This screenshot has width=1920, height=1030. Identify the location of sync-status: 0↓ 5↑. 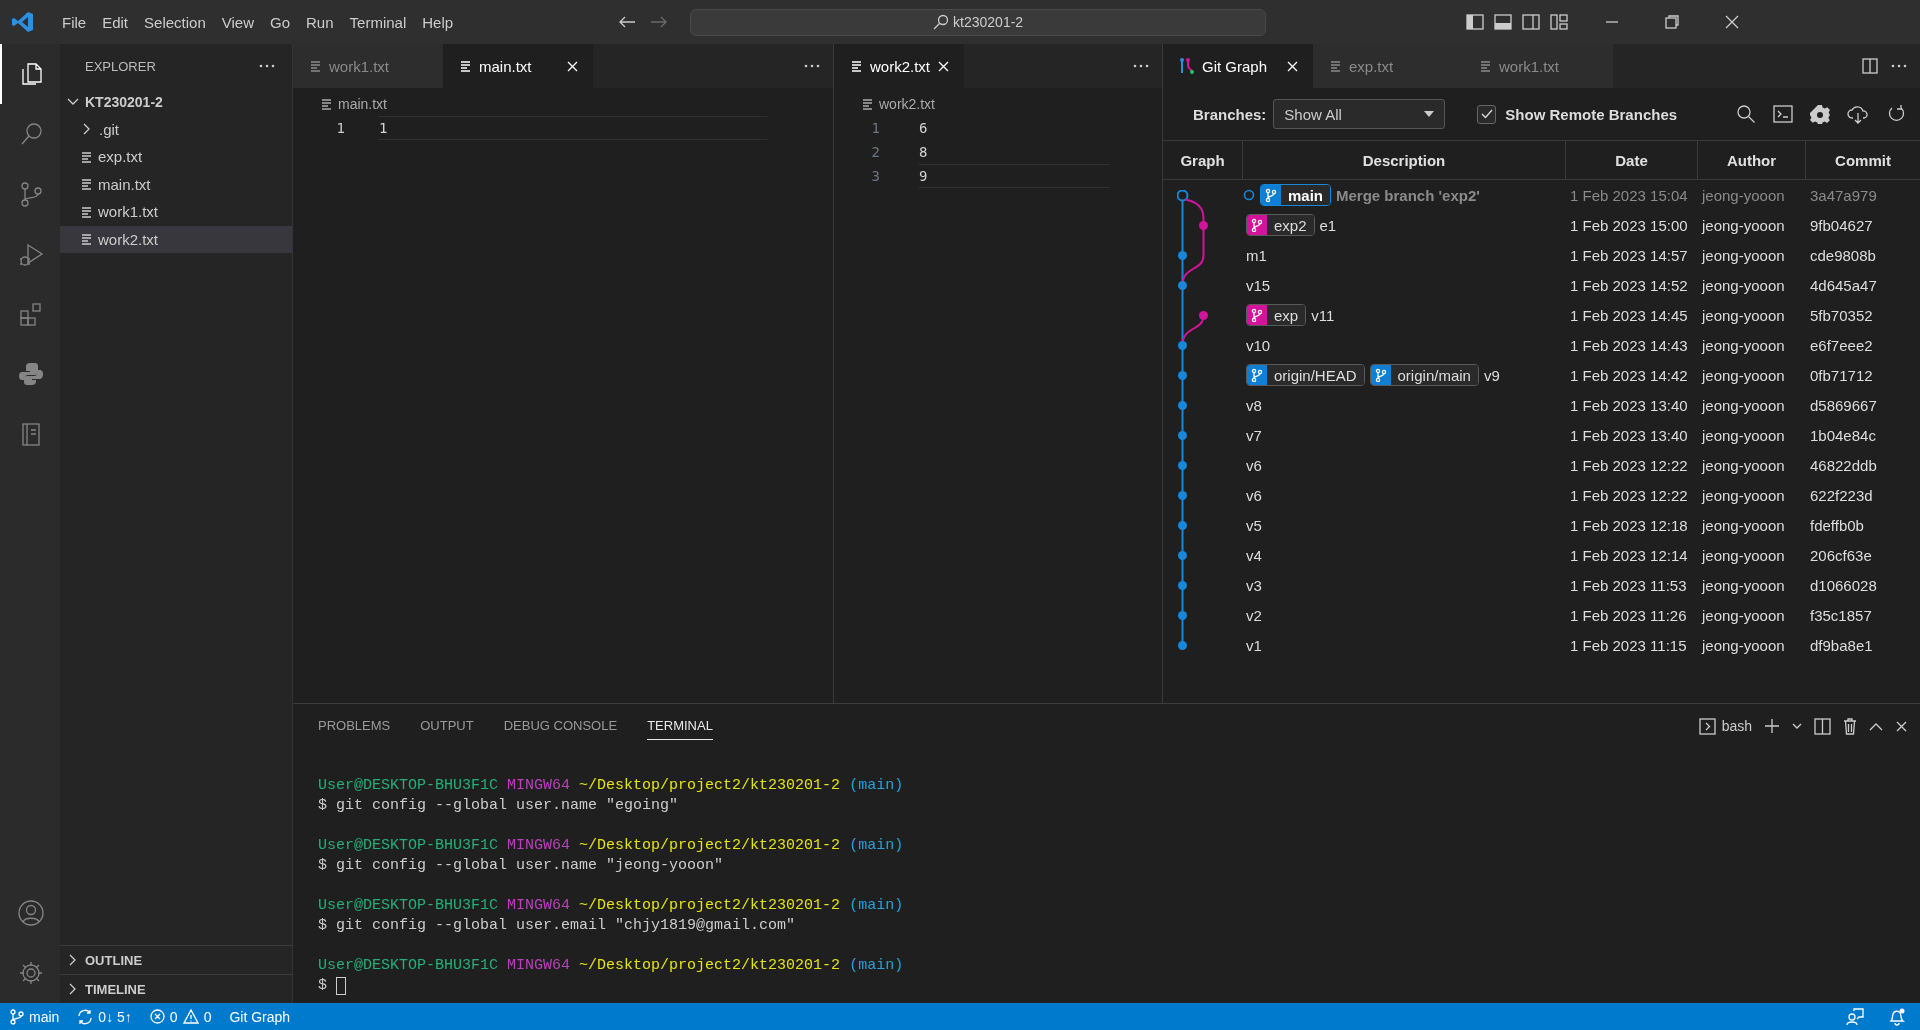
(104, 1016).